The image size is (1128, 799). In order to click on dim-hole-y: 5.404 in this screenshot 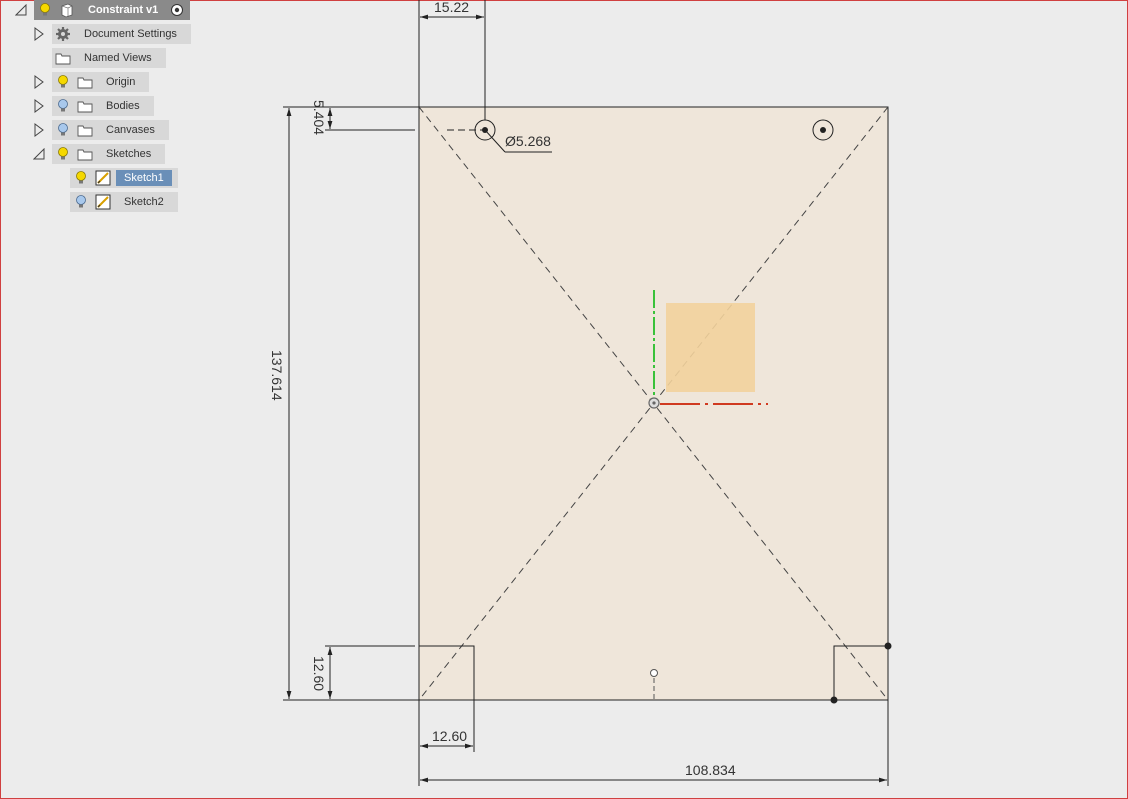, I will do `click(319, 117)`.